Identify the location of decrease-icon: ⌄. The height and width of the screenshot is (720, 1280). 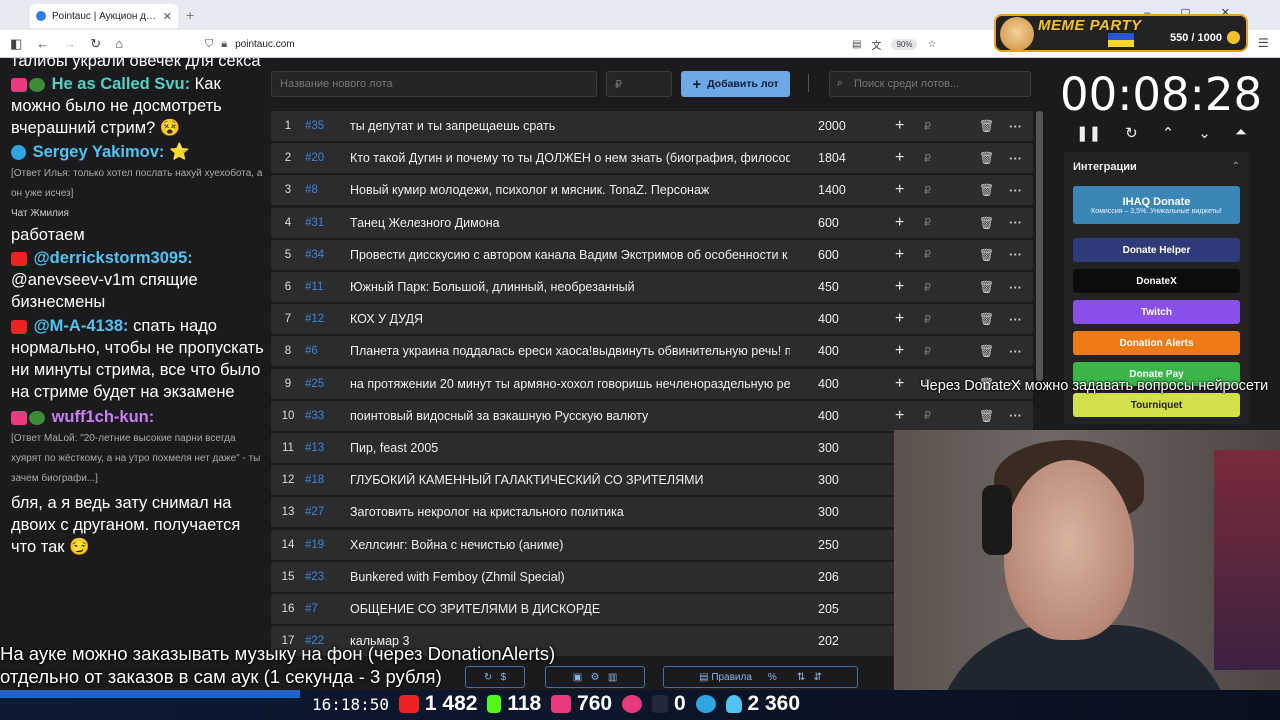
(1204, 133).